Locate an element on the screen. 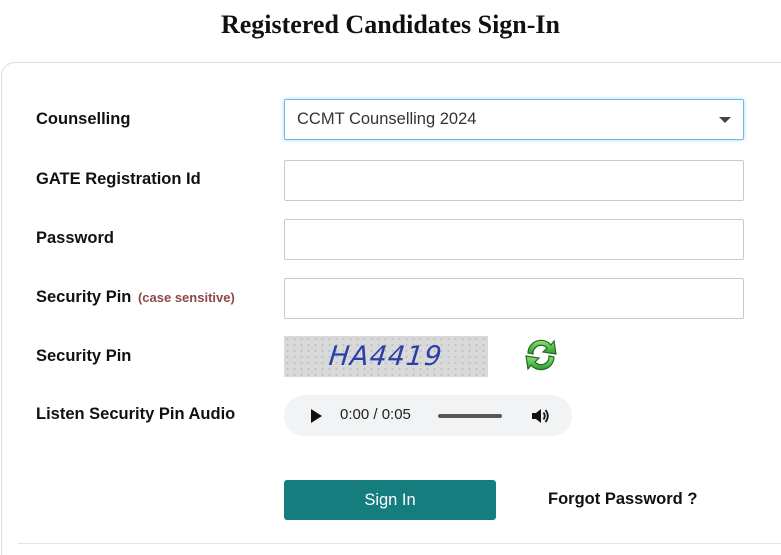 The image size is (781, 555). captcha-text: HA4419 is located at coordinates (386, 356).